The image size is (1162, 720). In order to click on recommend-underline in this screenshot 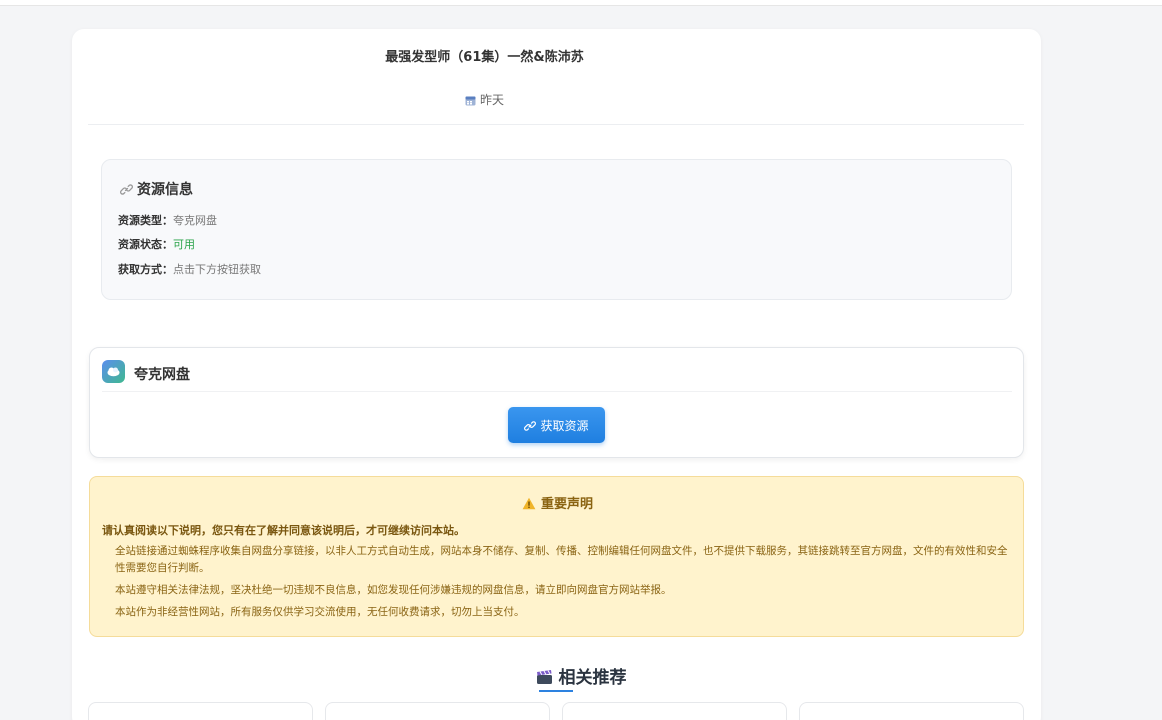, I will do `click(556, 691)`.